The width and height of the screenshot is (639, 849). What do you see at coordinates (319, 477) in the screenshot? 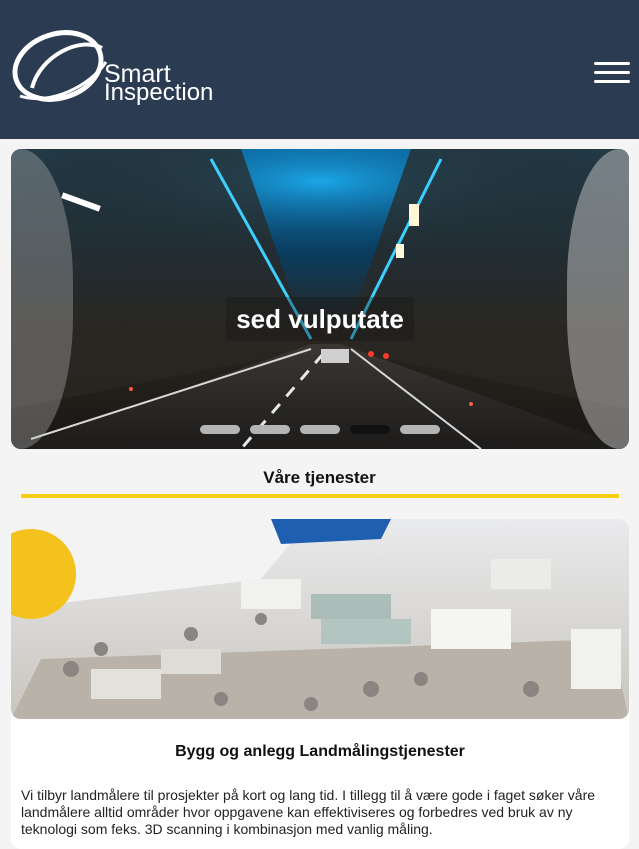
I see `services-heading: Våre tjenester` at bounding box center [319, 477].